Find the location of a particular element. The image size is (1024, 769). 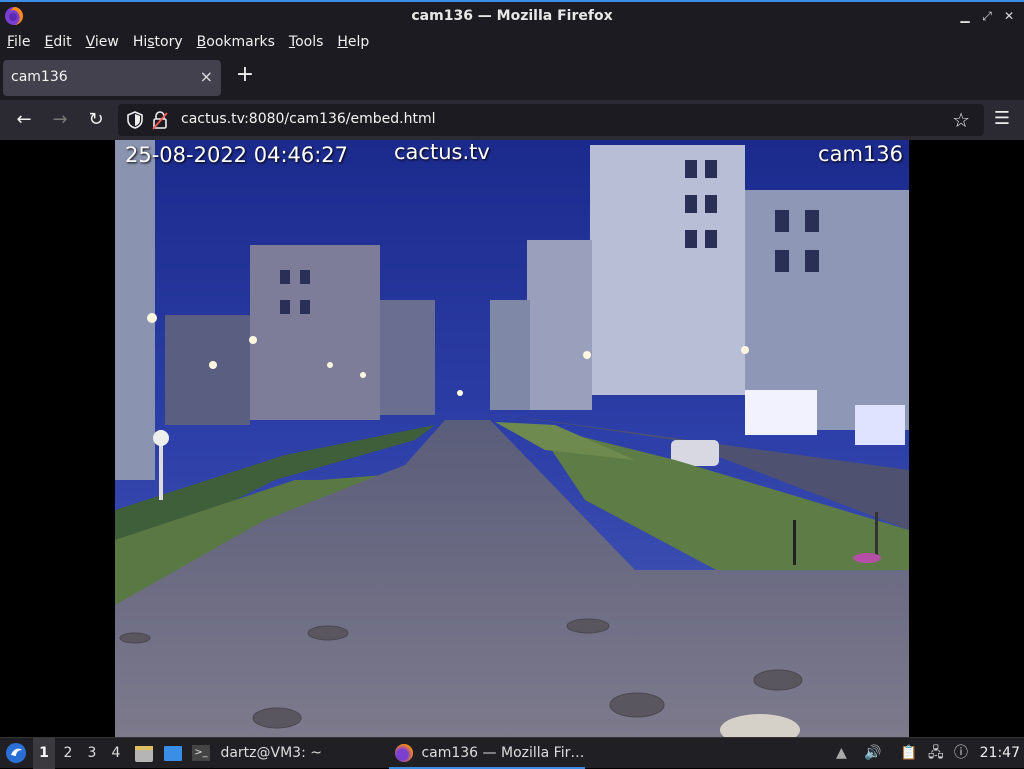

maximize-button: ⤢ is located at coordinates (987, 16).